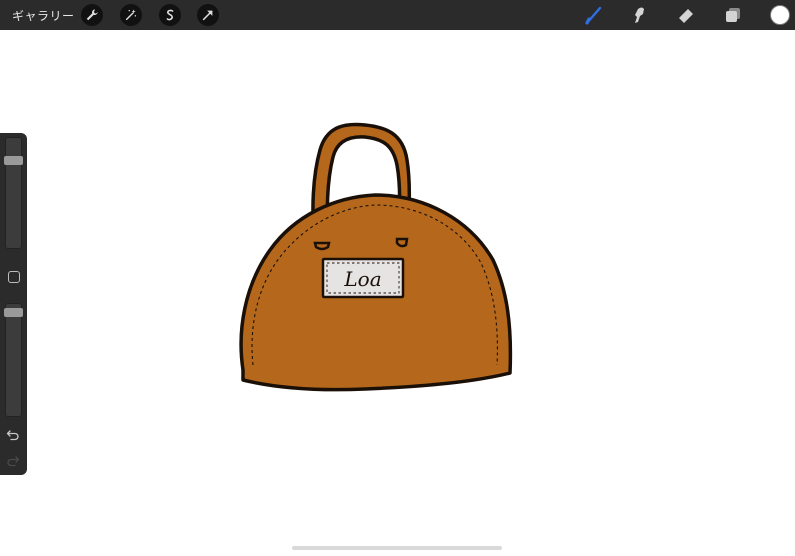  I want to click on transform-arrow-icon, so click(207, 15).